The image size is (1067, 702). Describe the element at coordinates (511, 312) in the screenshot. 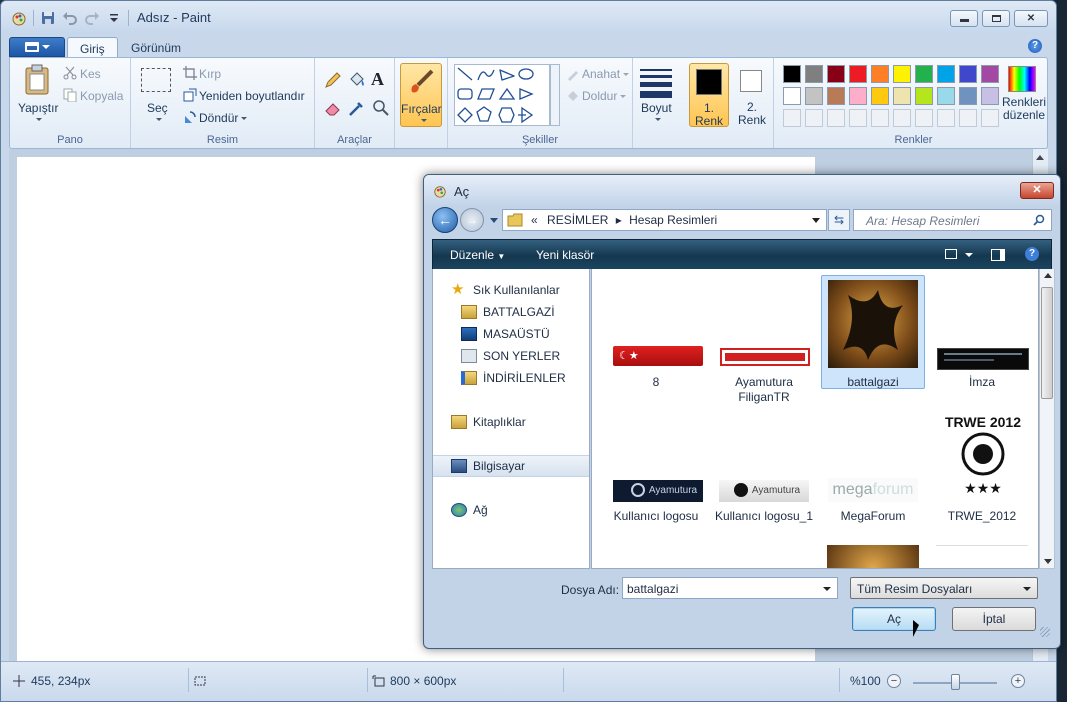

I see `nav-item-battalgazi: BATTALGAZİ` at that location.